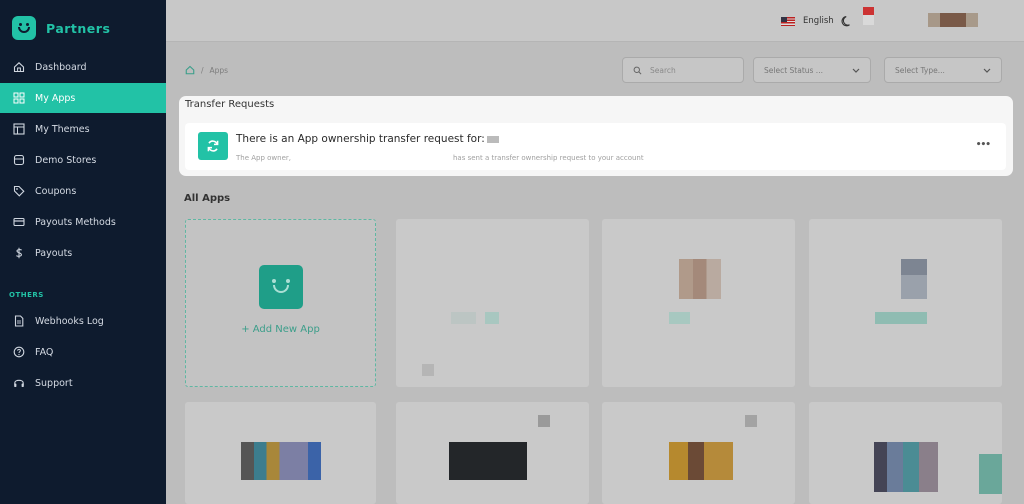 This screenshot has height=504, width=1024. Describe the element at coordinates (75, 222) in the screenshot. I see `sidebar-item-label: Payouts Methods` at that location.